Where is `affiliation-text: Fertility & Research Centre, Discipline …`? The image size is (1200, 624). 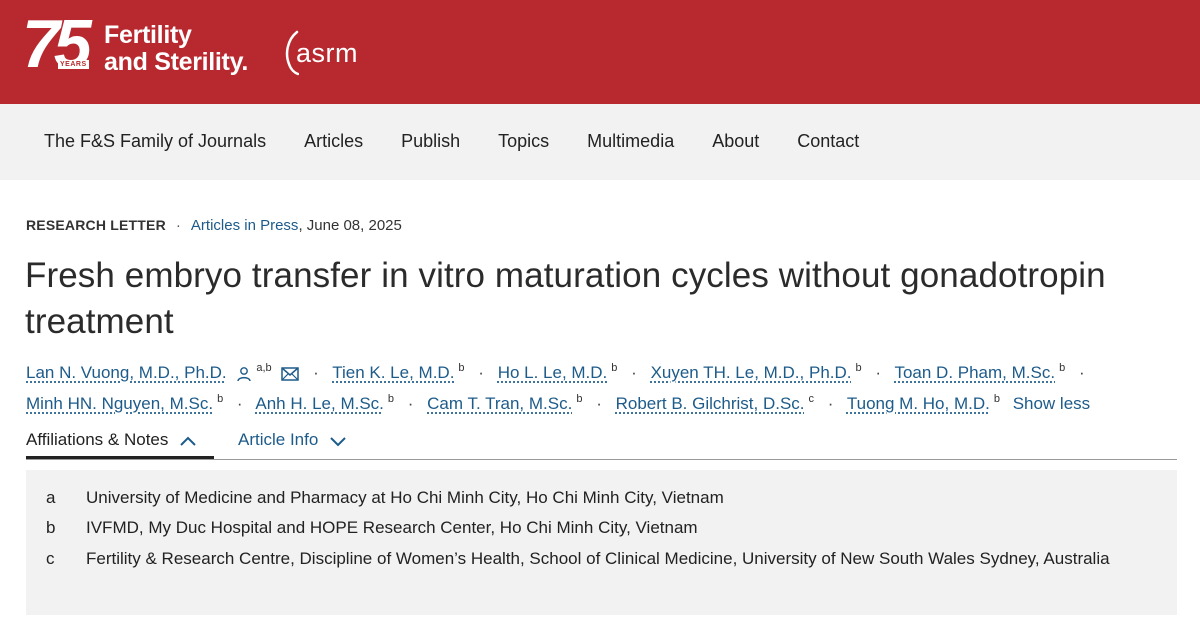 affiliation-text: Fertility & Research Centre, Discipline … is located at coordinates (598, 558).